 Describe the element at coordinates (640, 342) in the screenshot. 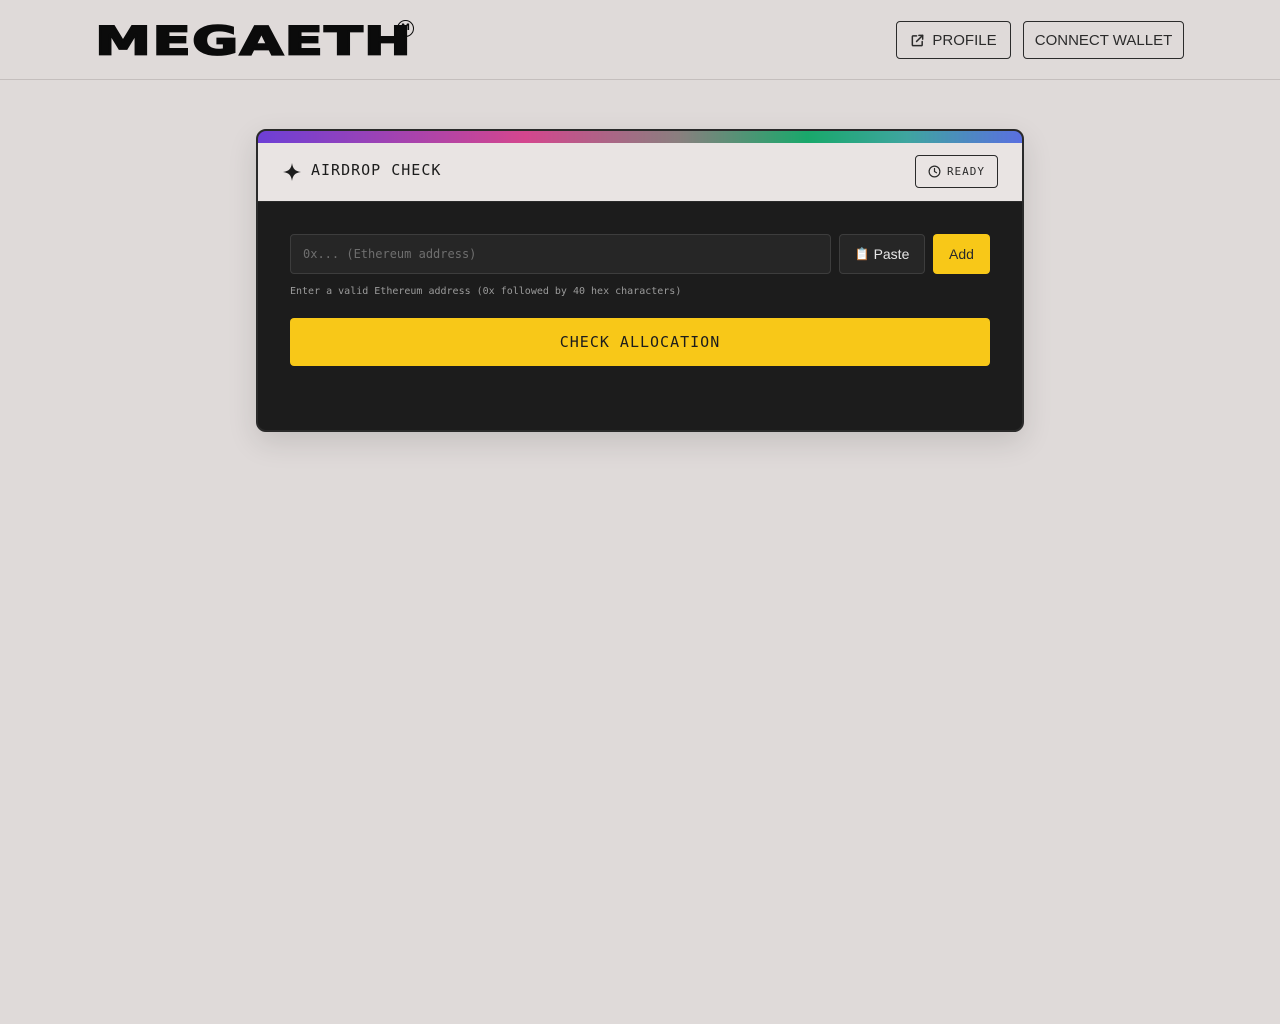

I see `check-allocation-button: CHECK ALLOCATION` at that location.